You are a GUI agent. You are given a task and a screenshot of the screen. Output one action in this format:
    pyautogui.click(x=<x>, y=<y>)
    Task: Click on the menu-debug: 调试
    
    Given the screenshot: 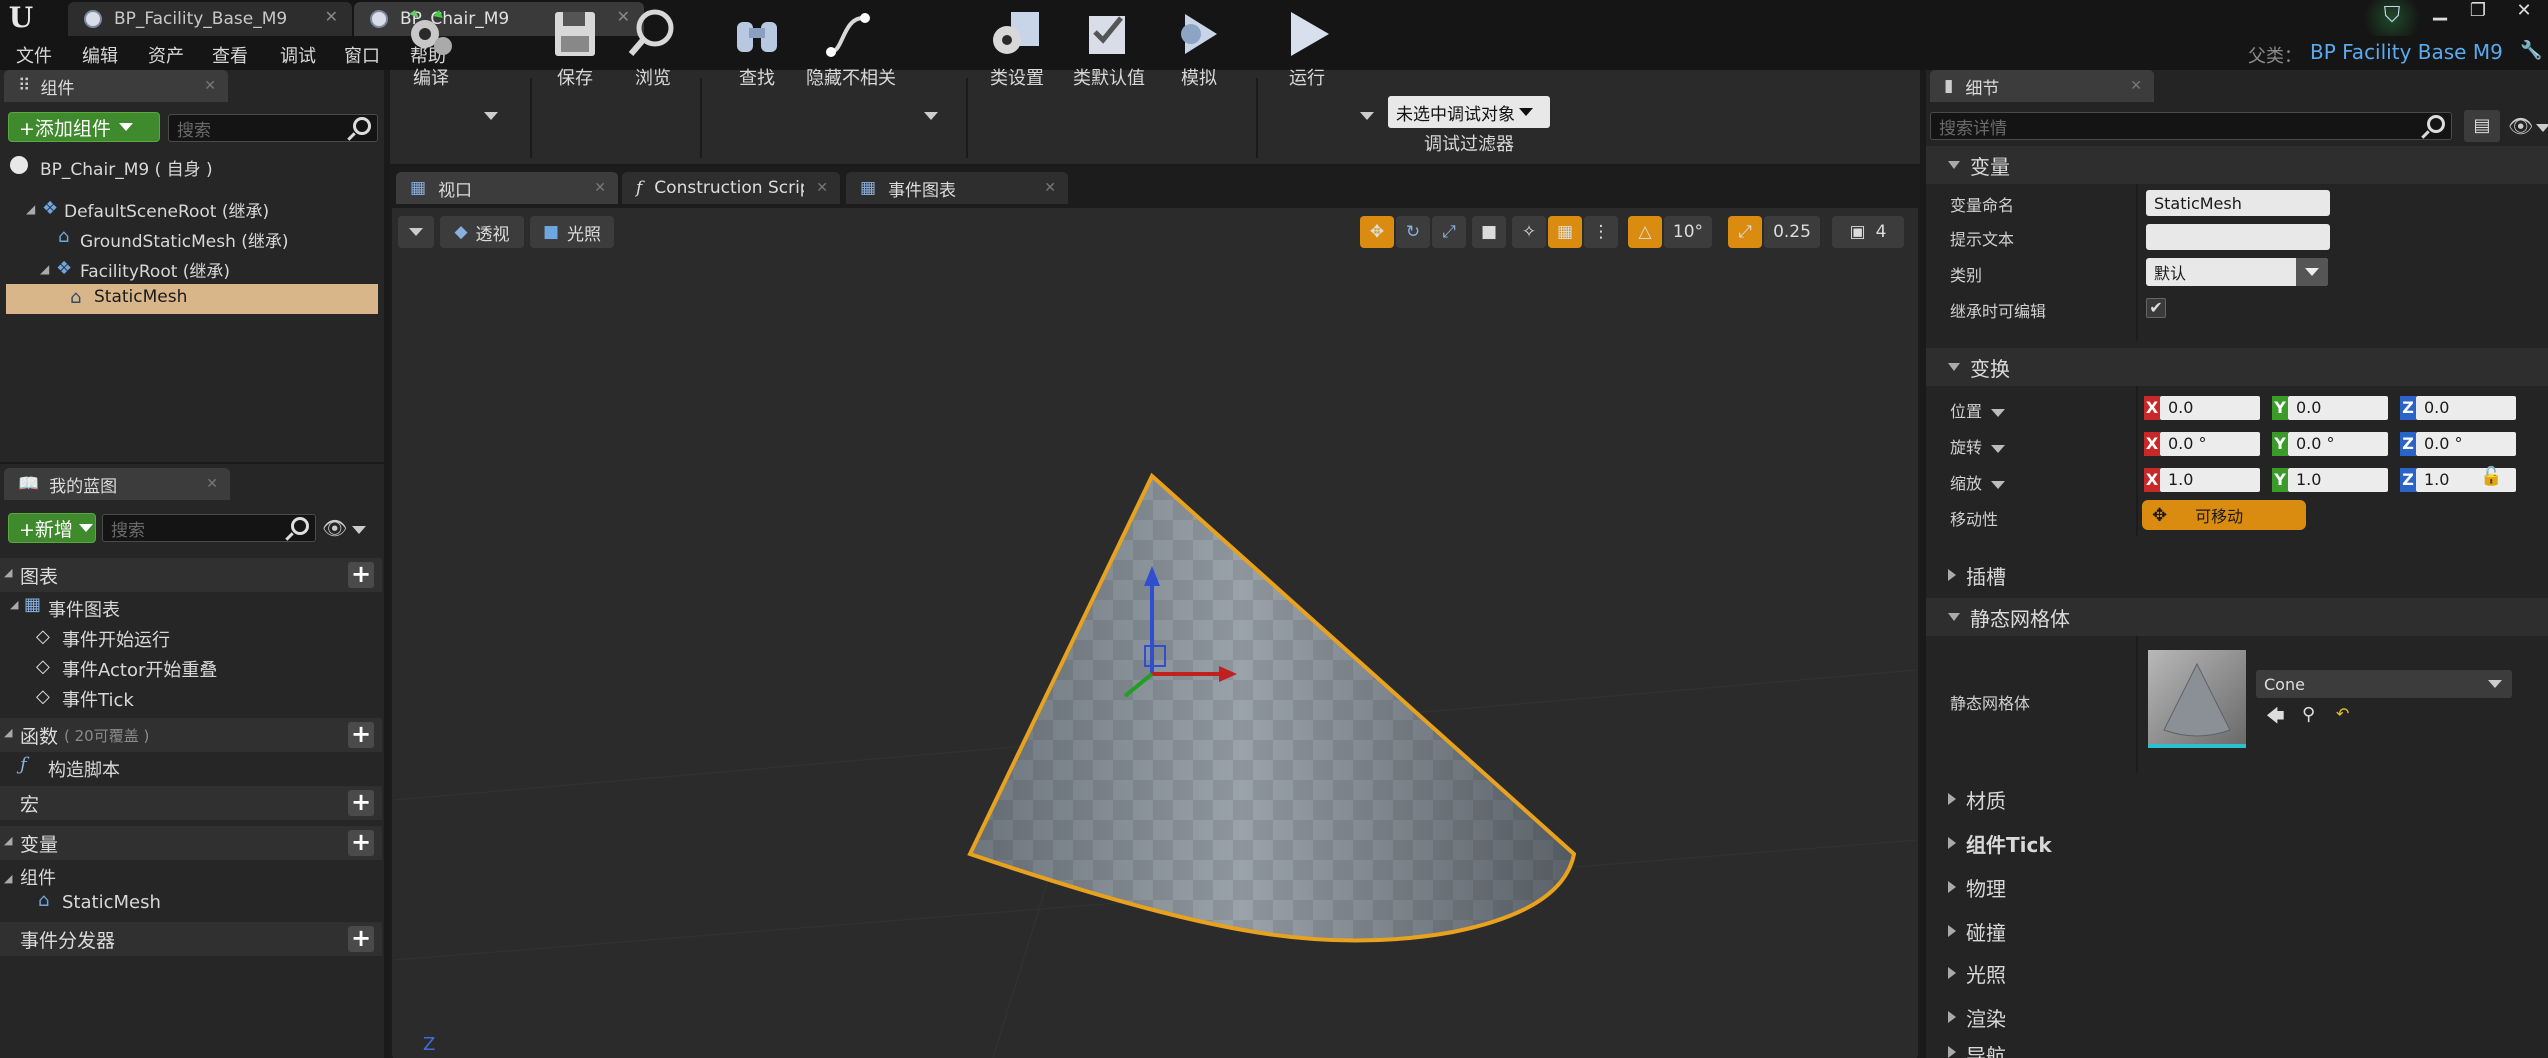 What is the action you would take?
    pyautogui.click(x=298, y=55)
    